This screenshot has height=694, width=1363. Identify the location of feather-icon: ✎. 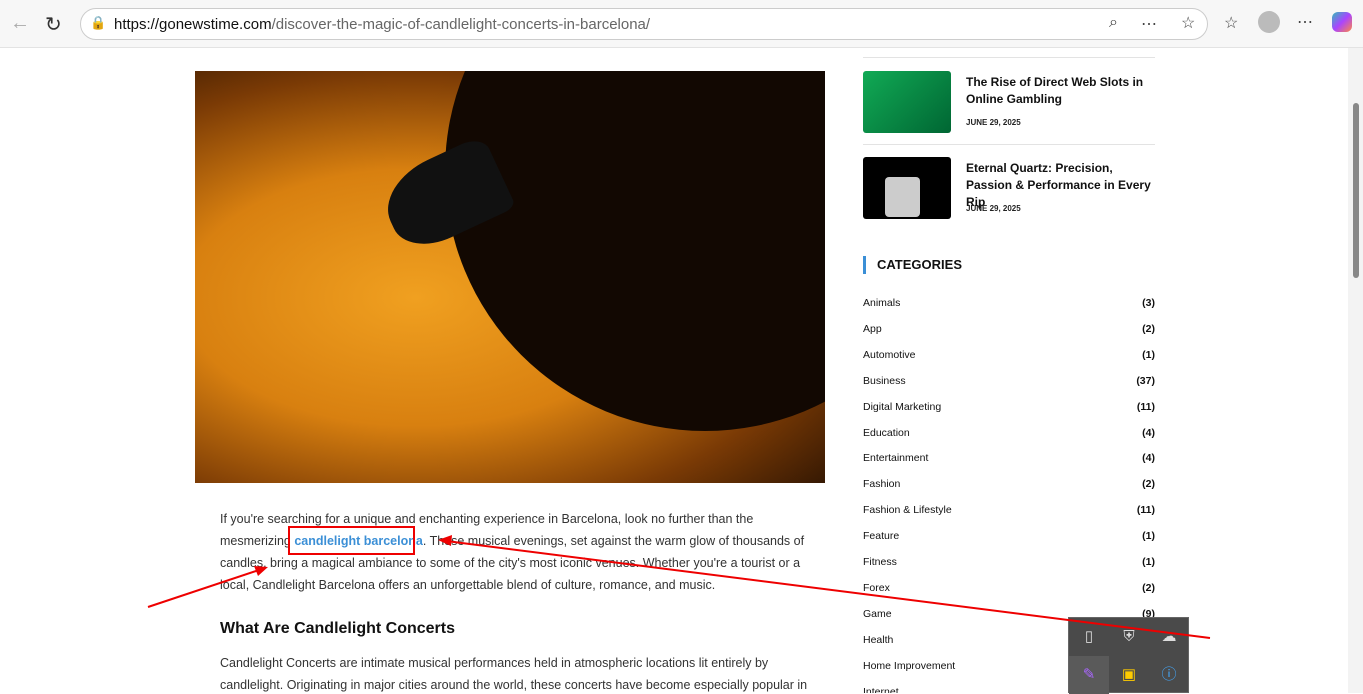
(1089, 675).